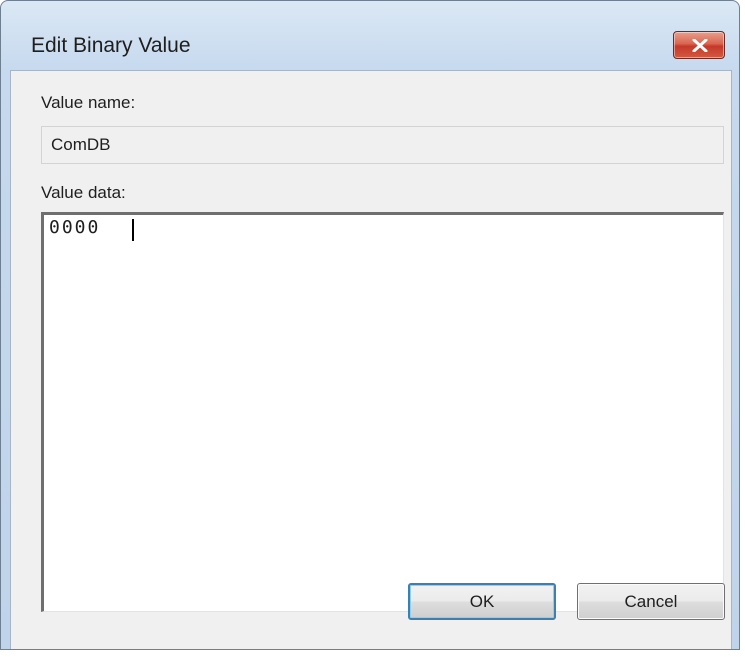  Describe the element at coordinates (75, 227) in the screenshot. I see `hex-offset: 0000` at that location.